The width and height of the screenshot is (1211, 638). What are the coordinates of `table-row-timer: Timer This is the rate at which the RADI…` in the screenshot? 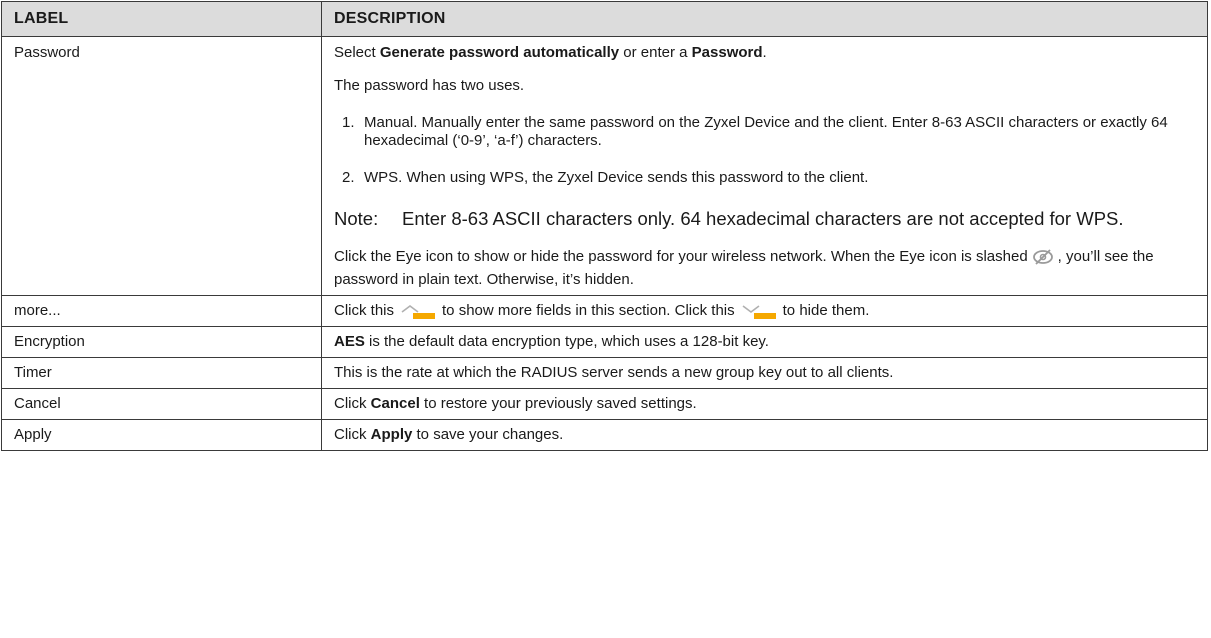 It's located at (604, 373).